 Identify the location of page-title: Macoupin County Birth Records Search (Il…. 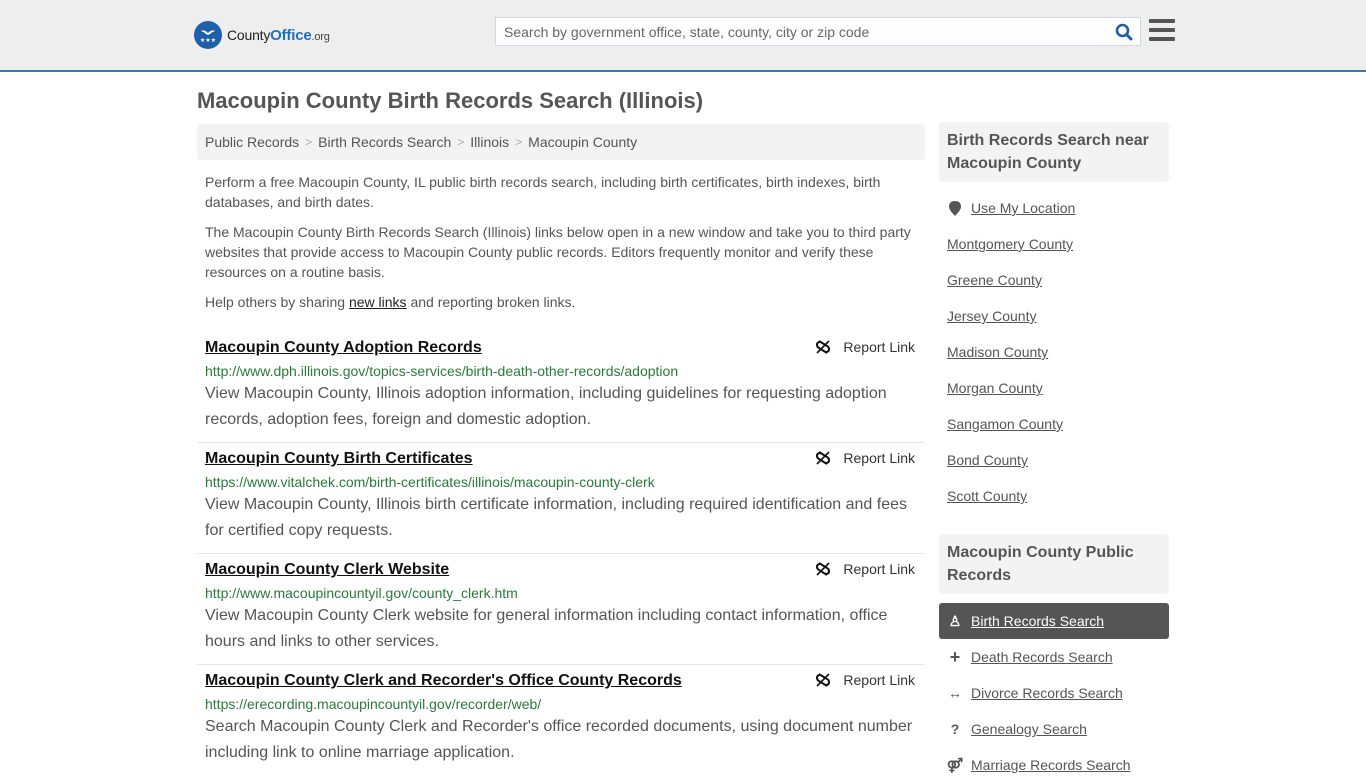
(450, 100).